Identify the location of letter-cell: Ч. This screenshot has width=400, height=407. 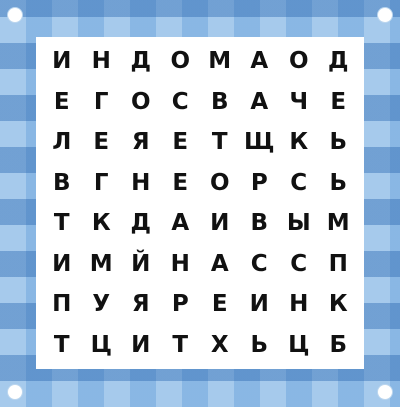
(299, 102).